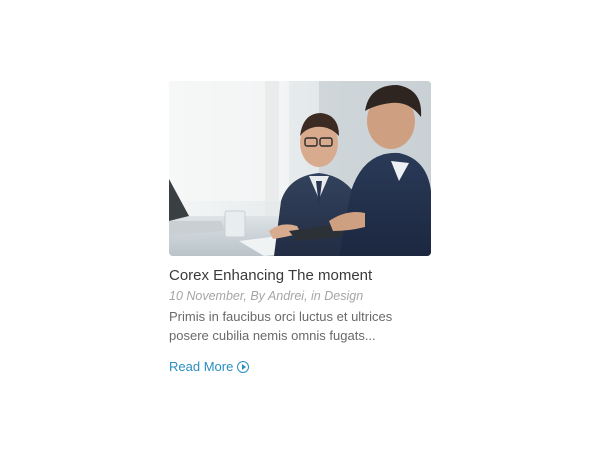 Image resolution: width=600 pixels, height=450 pixels. What do you see at coordinates (343, 296) in the screenshot?
I see `post-category: Design` at bounding box center [343, 296].